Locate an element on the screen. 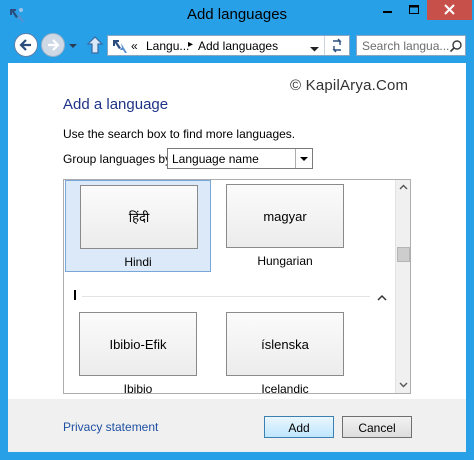 The height and width of the screenshot is (460, 474). scroll-thumb is located at coordinates (403, 254).